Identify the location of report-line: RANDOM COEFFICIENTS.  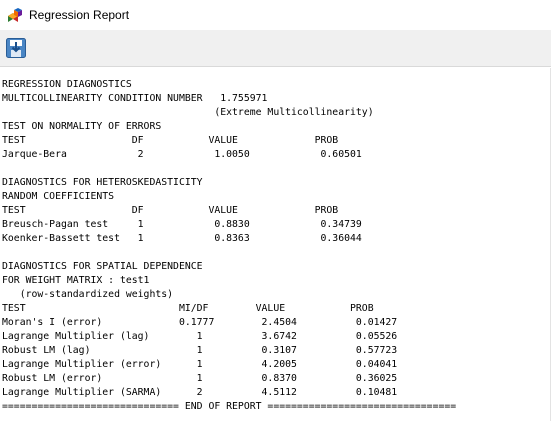
(58, 196).